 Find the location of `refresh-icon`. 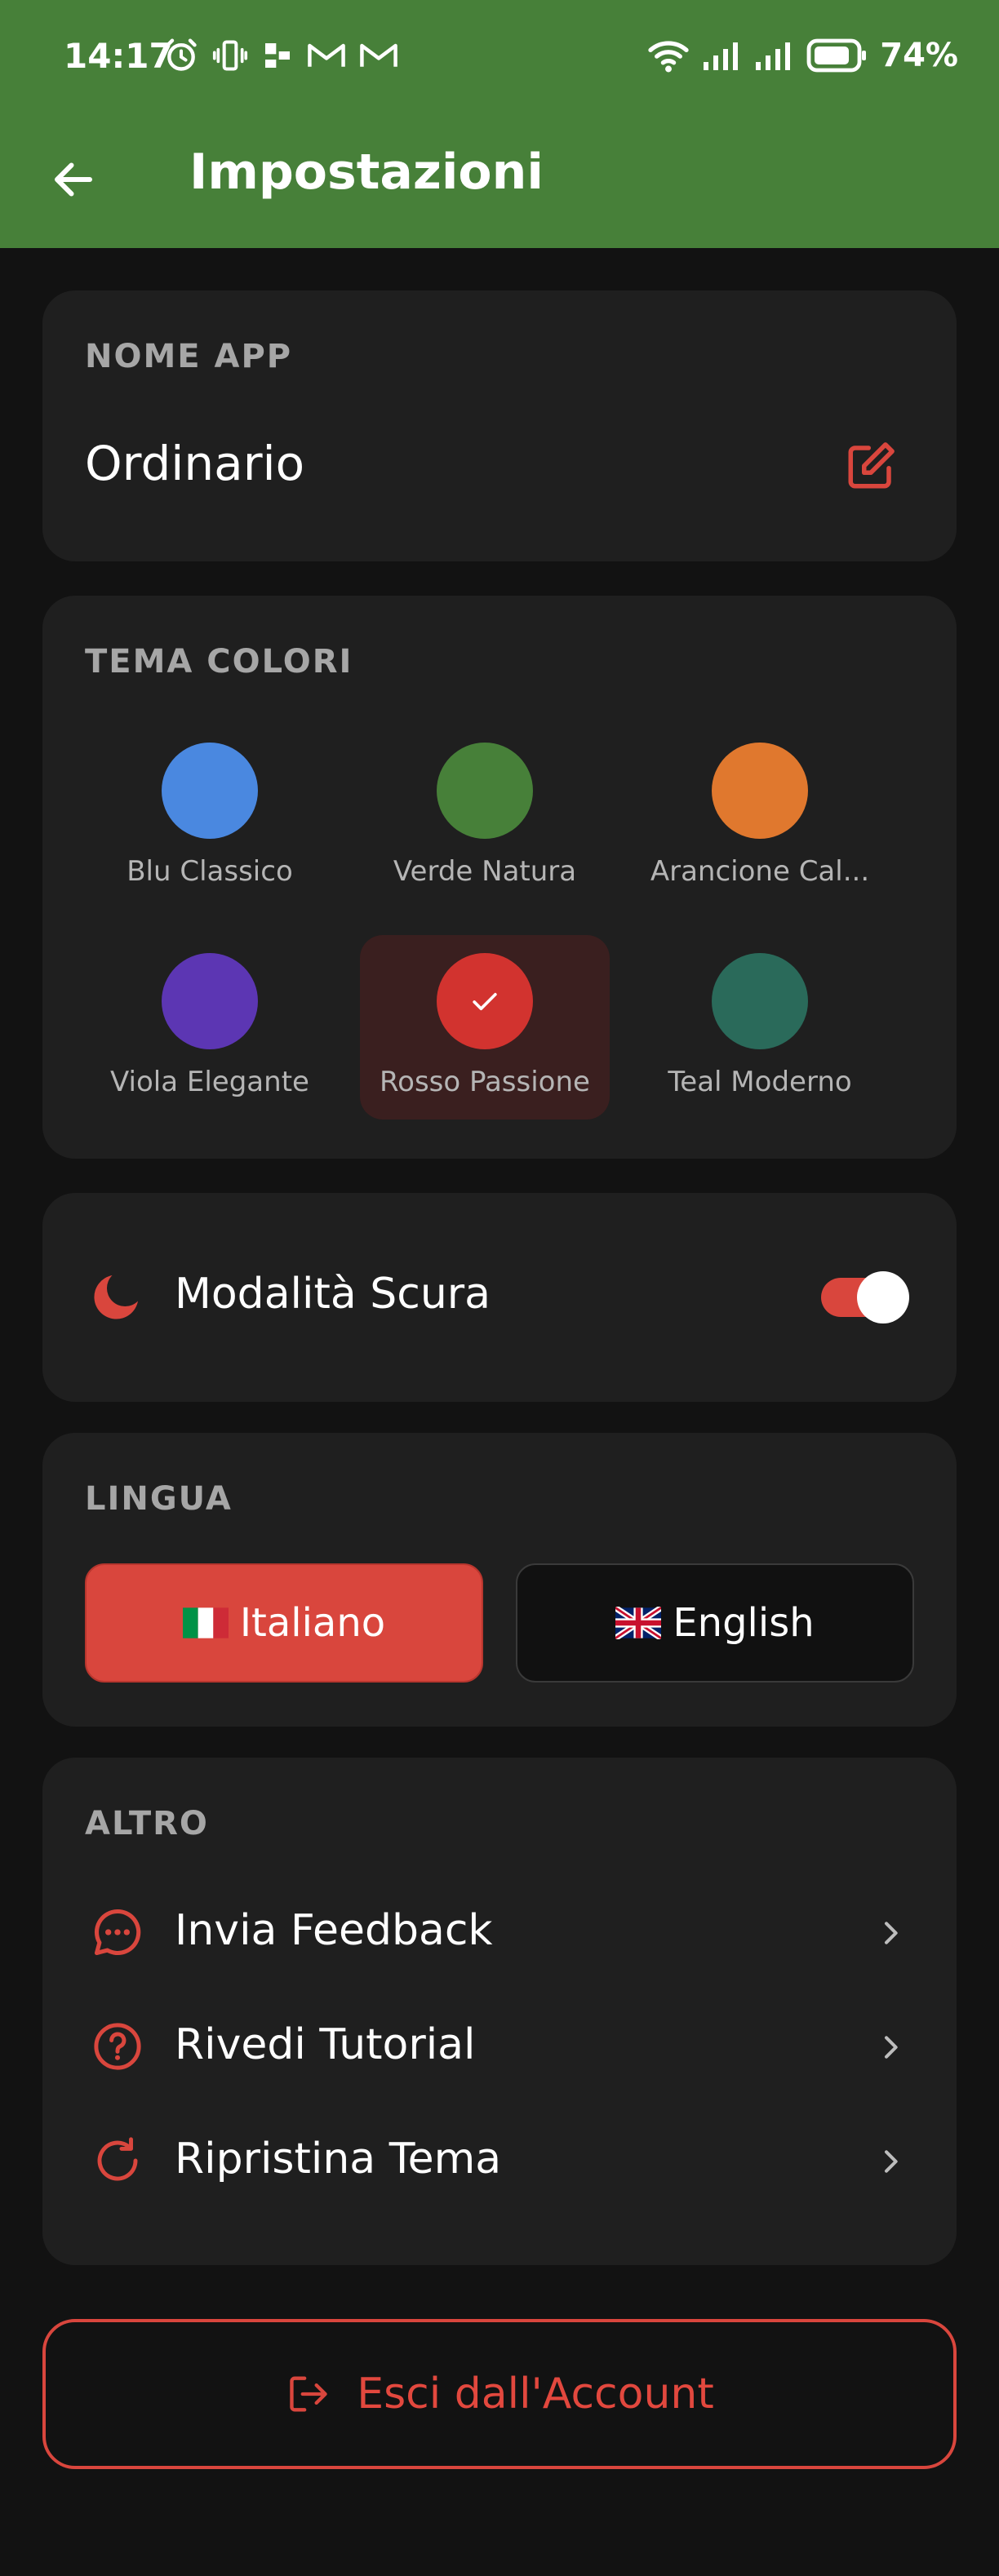

refresh-icon is located at coordinates (117, 2160).